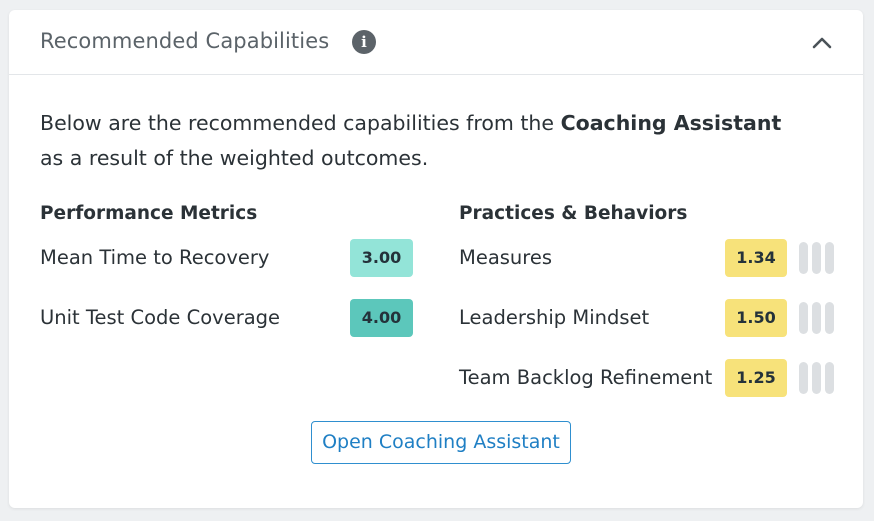 This screenshot has width=874, height=521. Describe the element at coordinates (671, 123) in the screenshot. I see `coaching-assistant-name: Coaching Assistant` at that location.